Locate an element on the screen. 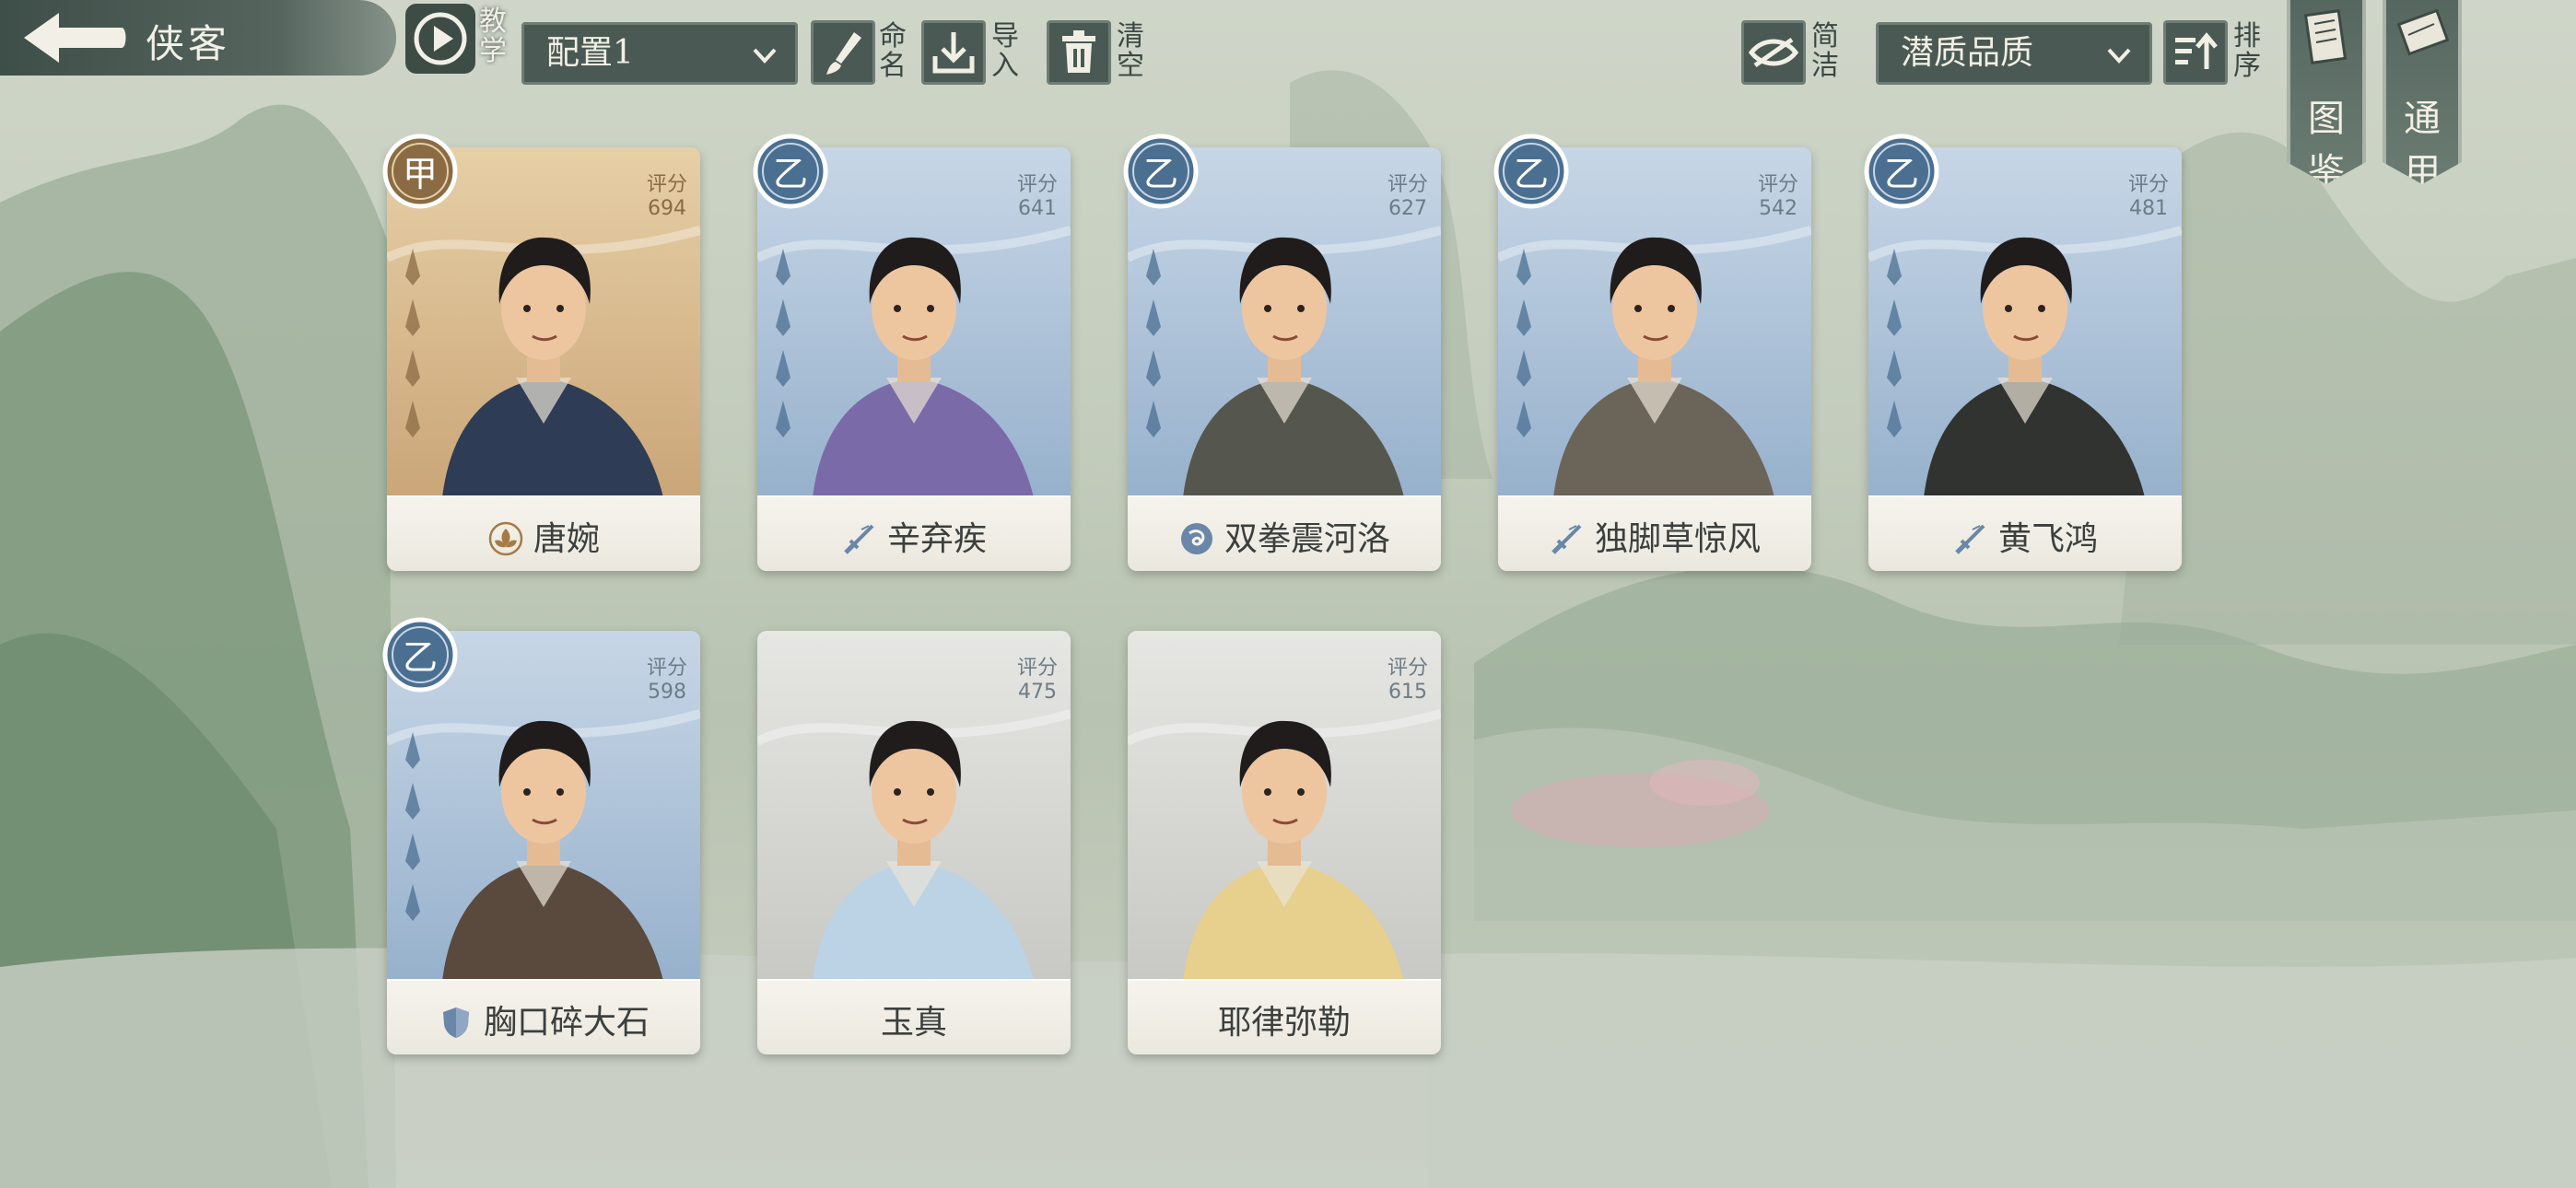  title-bar: 侠客 is located at coordinates (198, 38).